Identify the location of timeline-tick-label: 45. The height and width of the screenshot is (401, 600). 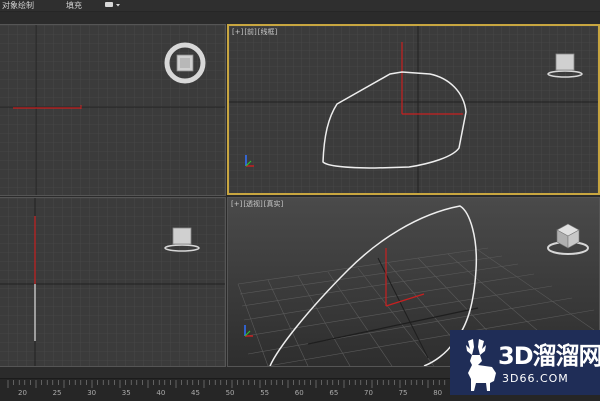
(195, 393).